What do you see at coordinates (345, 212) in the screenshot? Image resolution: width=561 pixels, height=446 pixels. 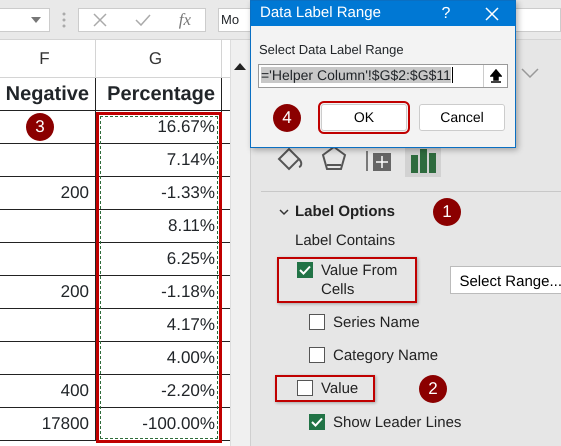 I see `section-heading: Label Options` at bounding box center [345, 212].